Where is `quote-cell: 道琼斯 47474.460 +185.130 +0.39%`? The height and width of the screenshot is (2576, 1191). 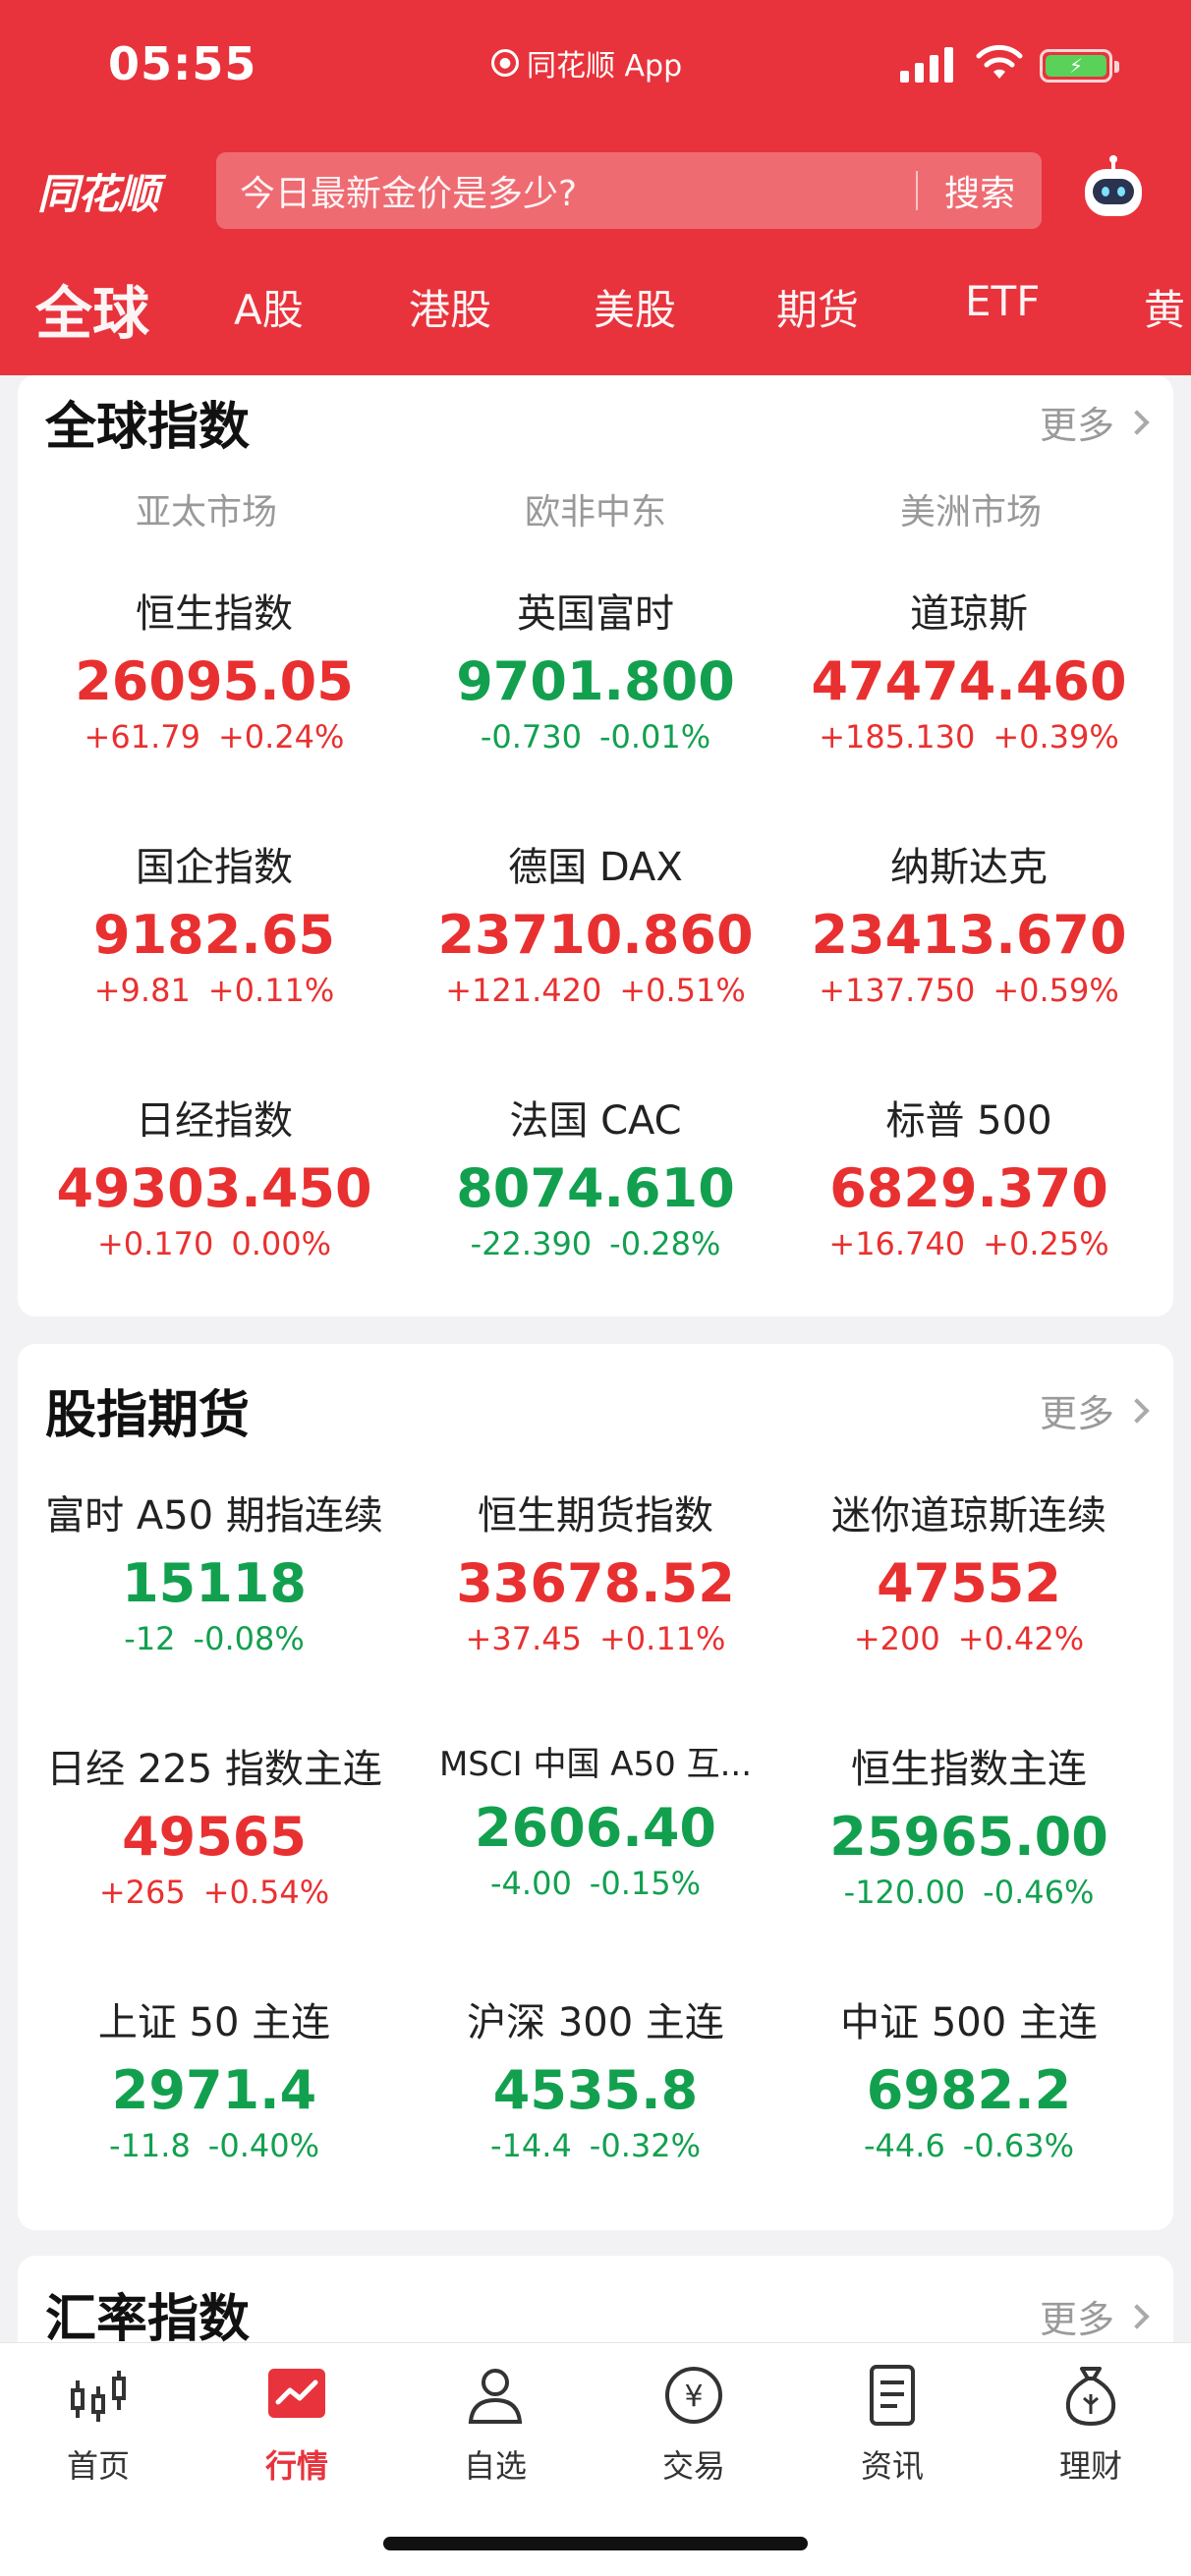 quote-cell: 道琼斯 47474.460 +185.130 +0.39% is located at coordinates (969, 669).